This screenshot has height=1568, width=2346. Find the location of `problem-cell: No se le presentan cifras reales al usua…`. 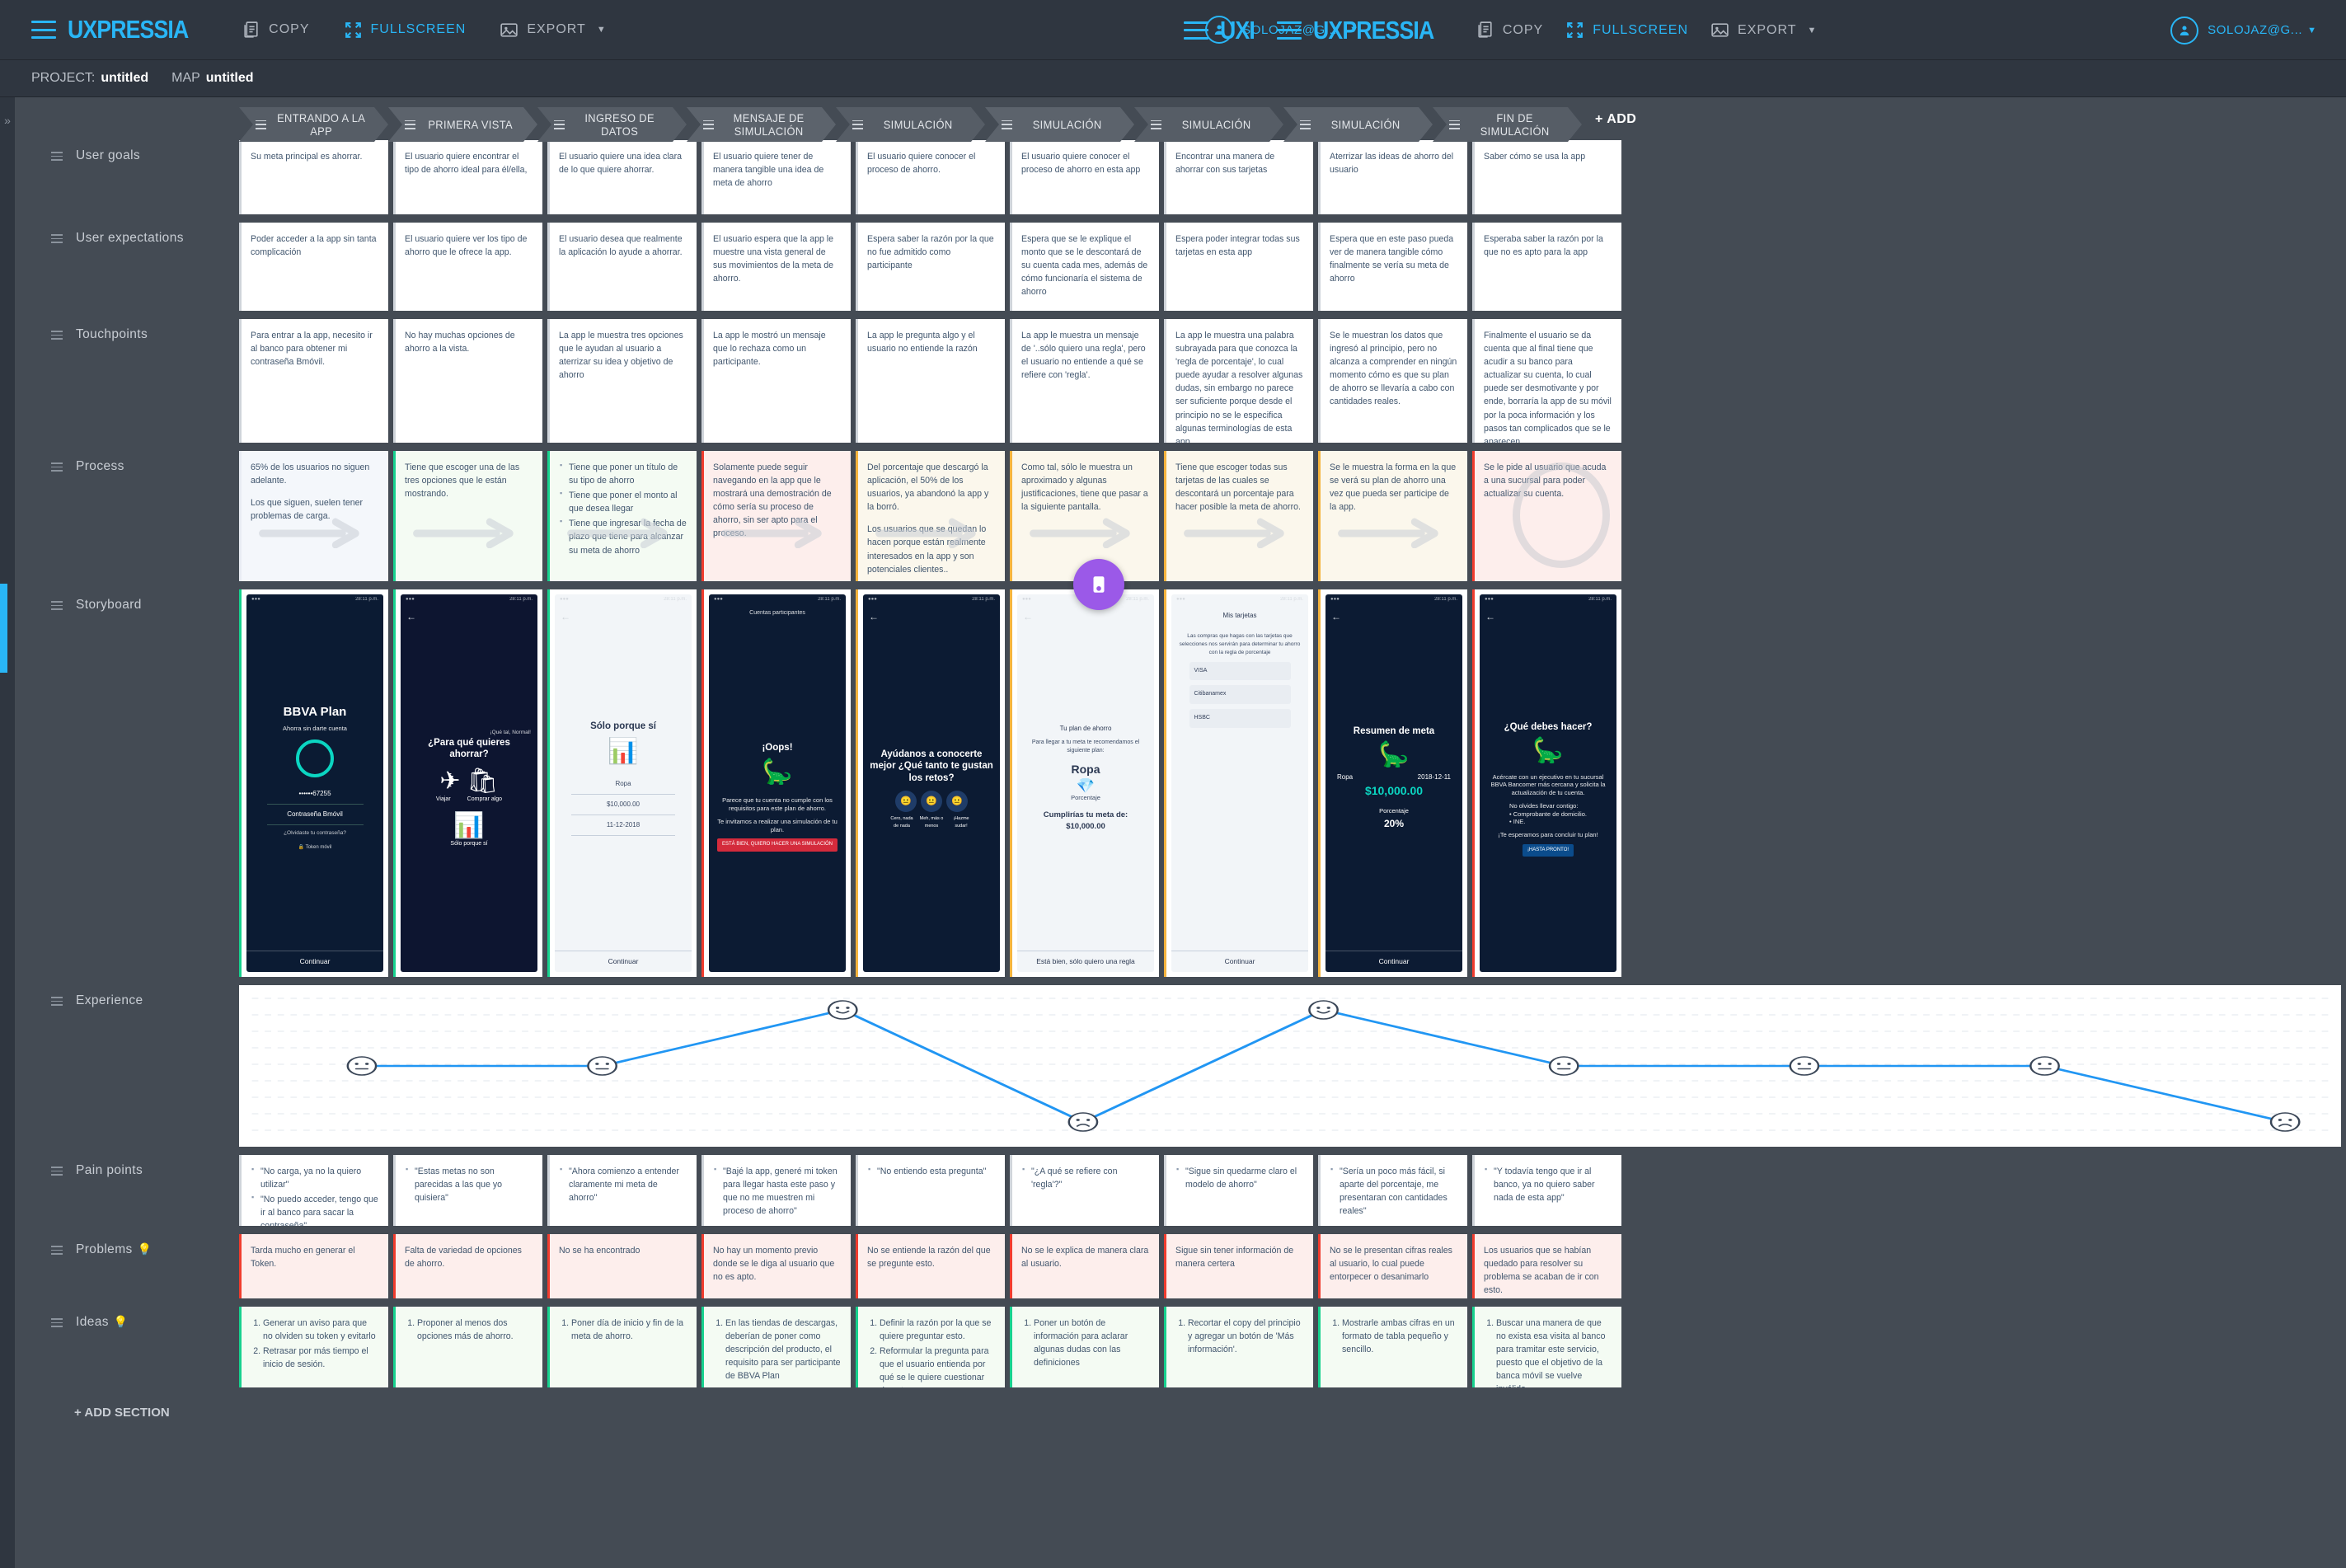

problem-cell: No se le presentan cifras reales al usua… is located at coordinates (1392, 1266).